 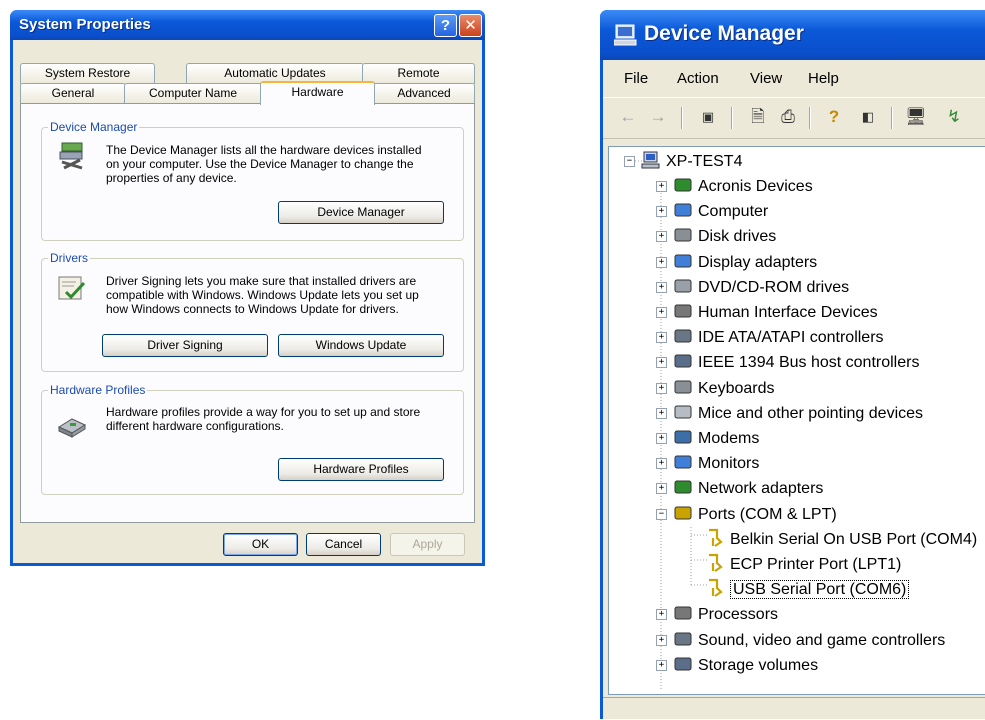 I want to click on collapse-toggle: −, so click(x=629, y=161).